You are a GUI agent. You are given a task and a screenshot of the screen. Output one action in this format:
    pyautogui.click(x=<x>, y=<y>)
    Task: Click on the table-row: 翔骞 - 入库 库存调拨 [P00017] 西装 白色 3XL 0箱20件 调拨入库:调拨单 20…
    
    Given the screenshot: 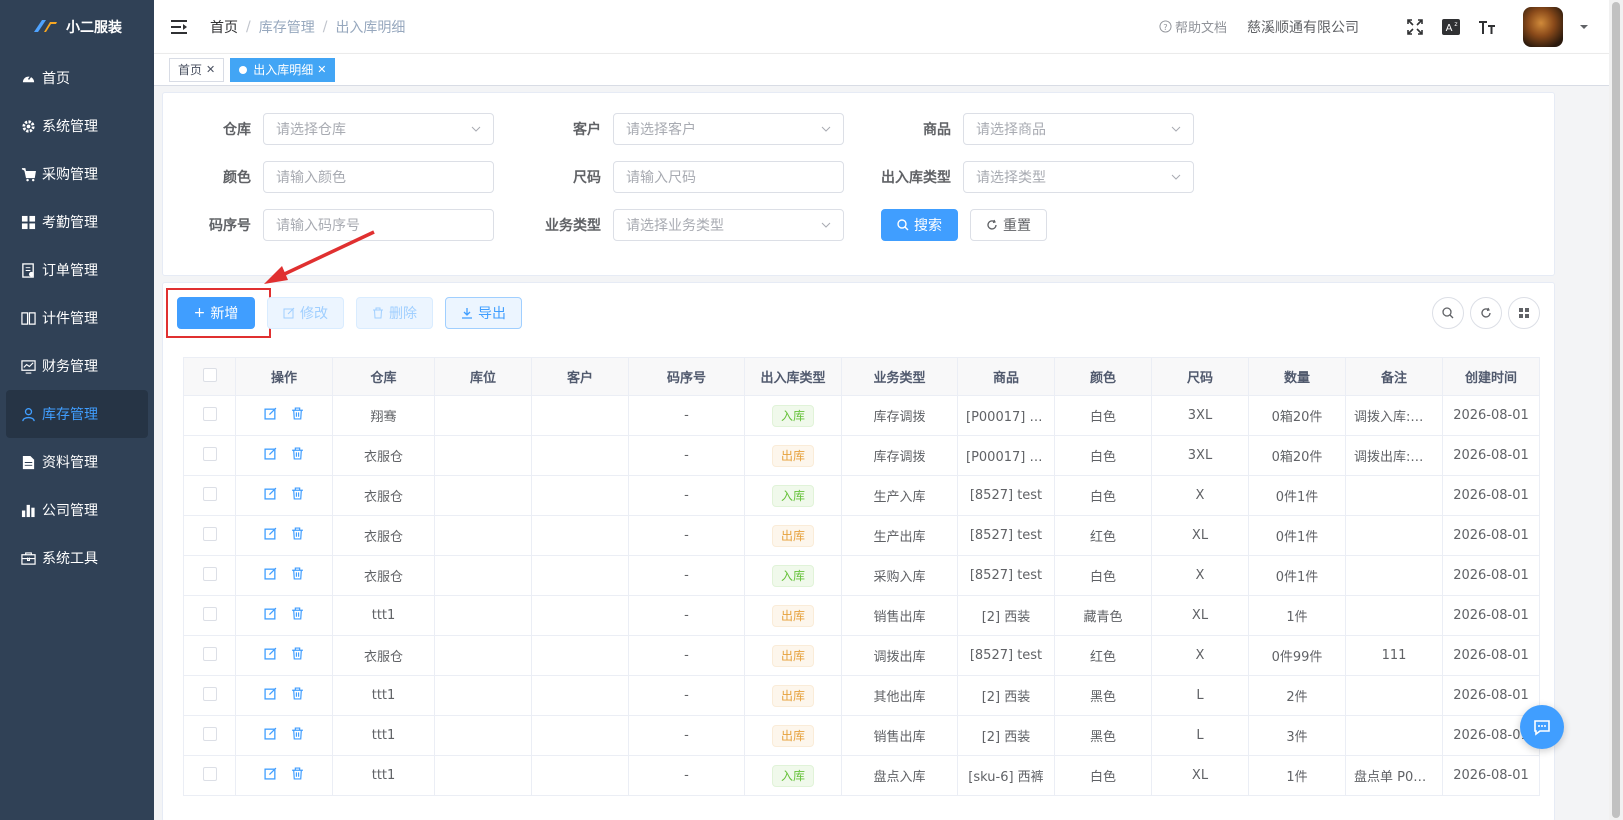 What is the action you would take?
    pyautogui.click(x=861, y=415)
    